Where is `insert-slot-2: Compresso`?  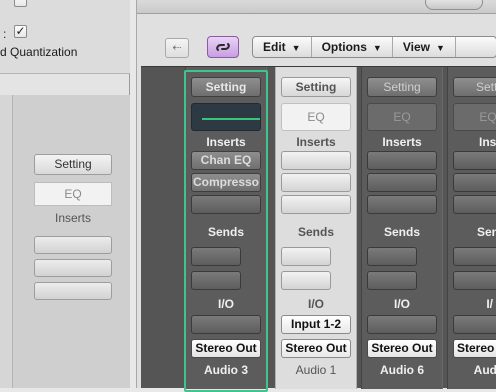 insert-slot-2: Compresso is located at coordinates (226, 182).